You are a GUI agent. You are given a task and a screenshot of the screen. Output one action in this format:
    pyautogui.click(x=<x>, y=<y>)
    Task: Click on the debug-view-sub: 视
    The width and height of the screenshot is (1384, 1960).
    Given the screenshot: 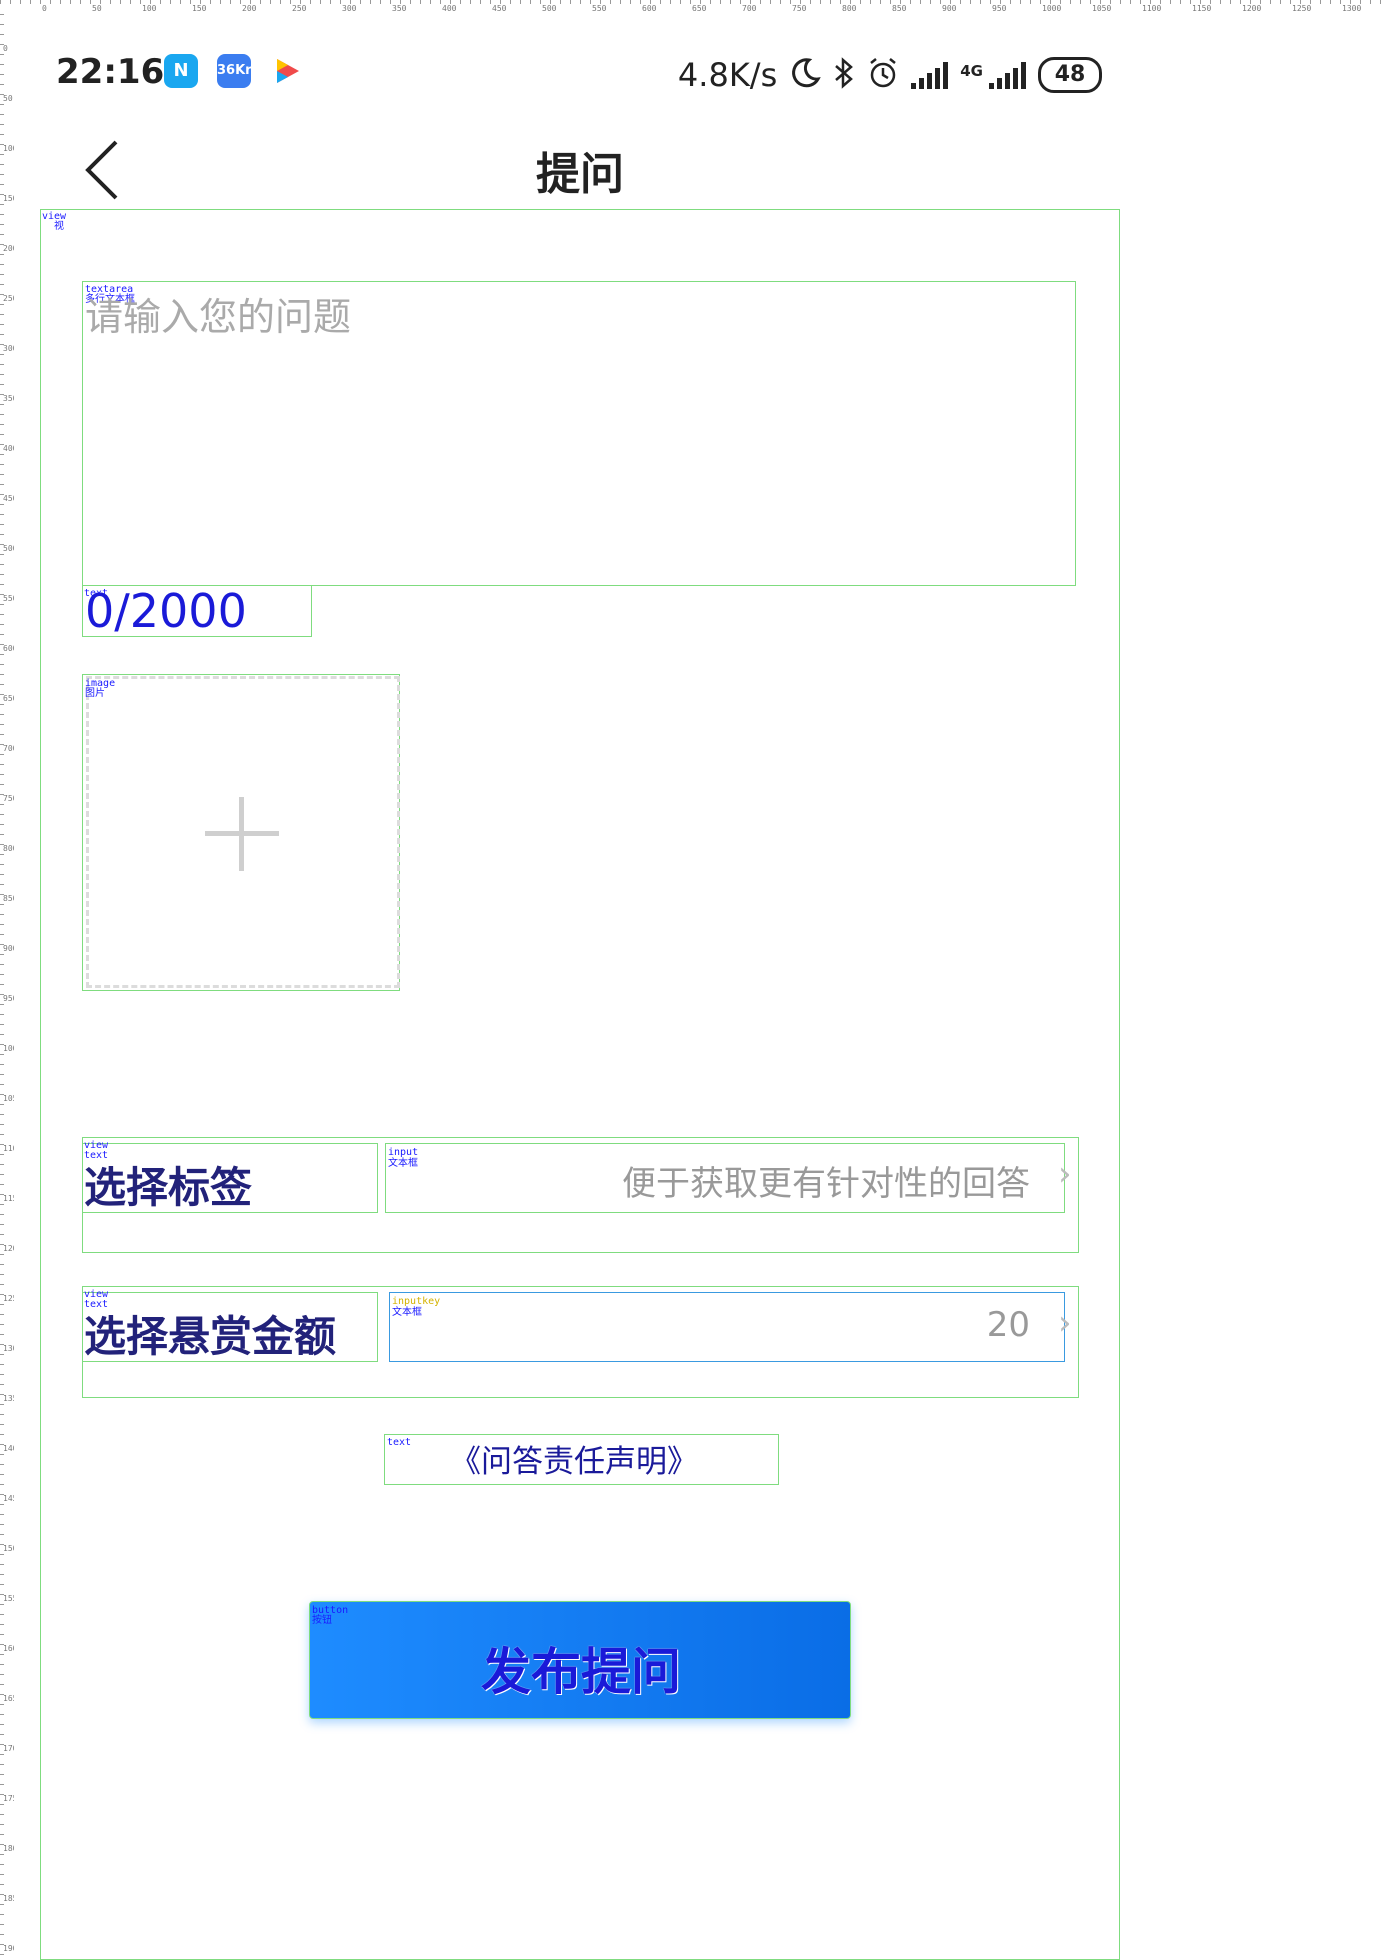 What is the action you would take?
    pyautogui.click(x=59, y=226)
    